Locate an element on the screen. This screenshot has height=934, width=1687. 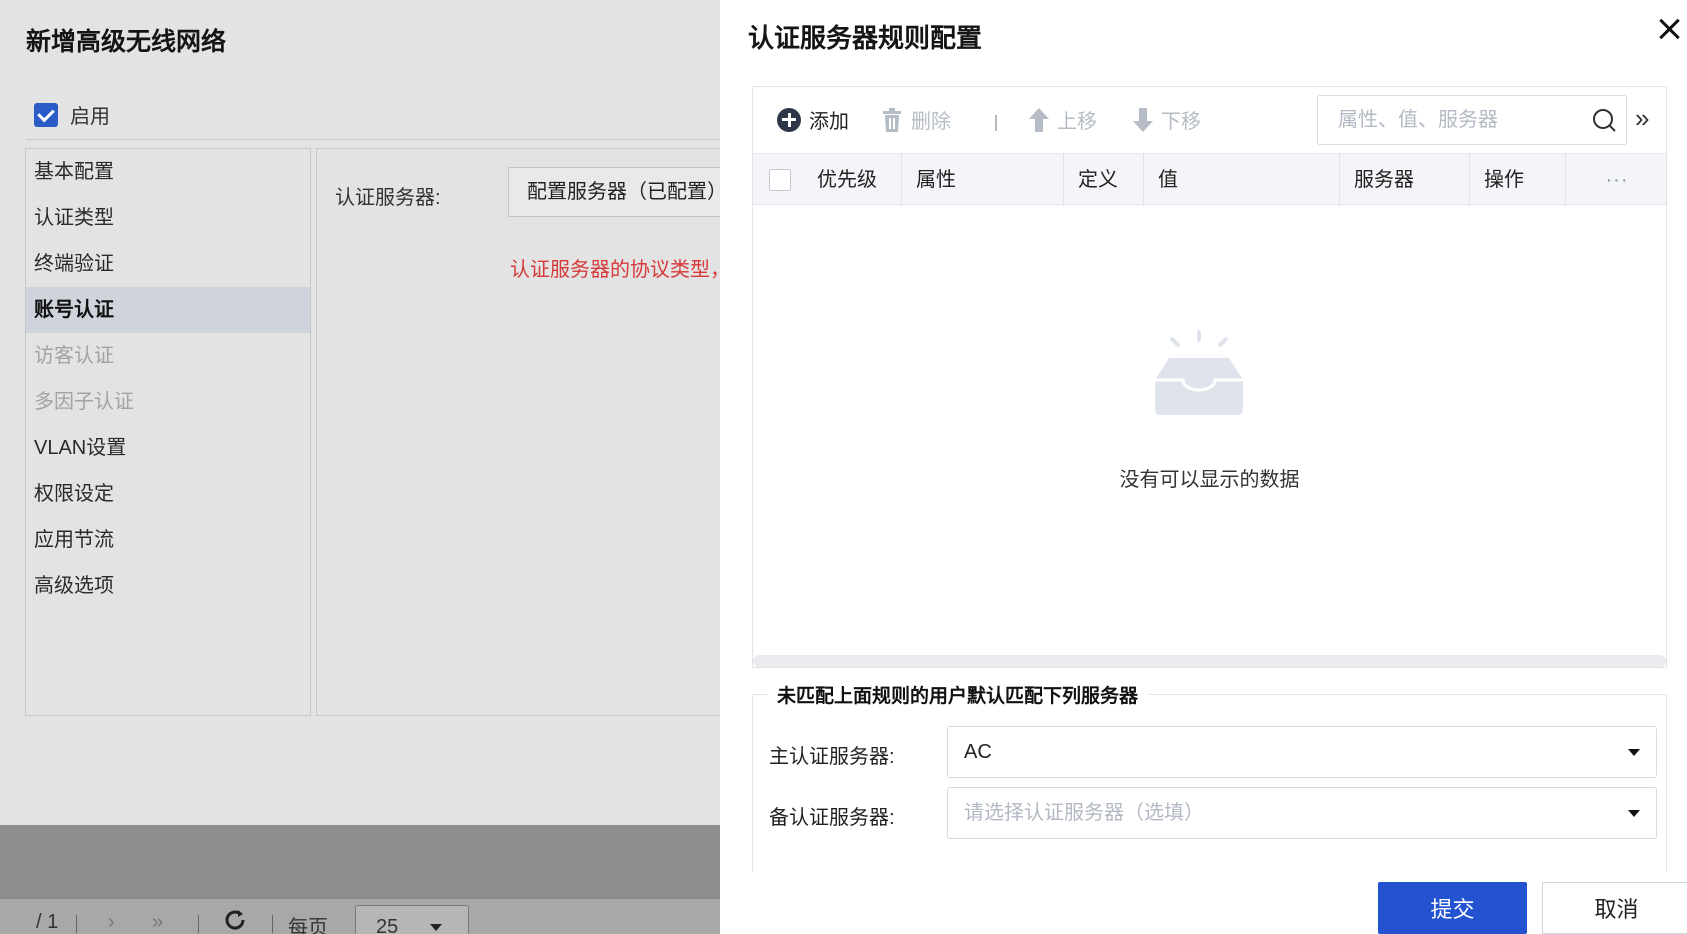
per-page-select: 25 is located at coordinates (412, 919).